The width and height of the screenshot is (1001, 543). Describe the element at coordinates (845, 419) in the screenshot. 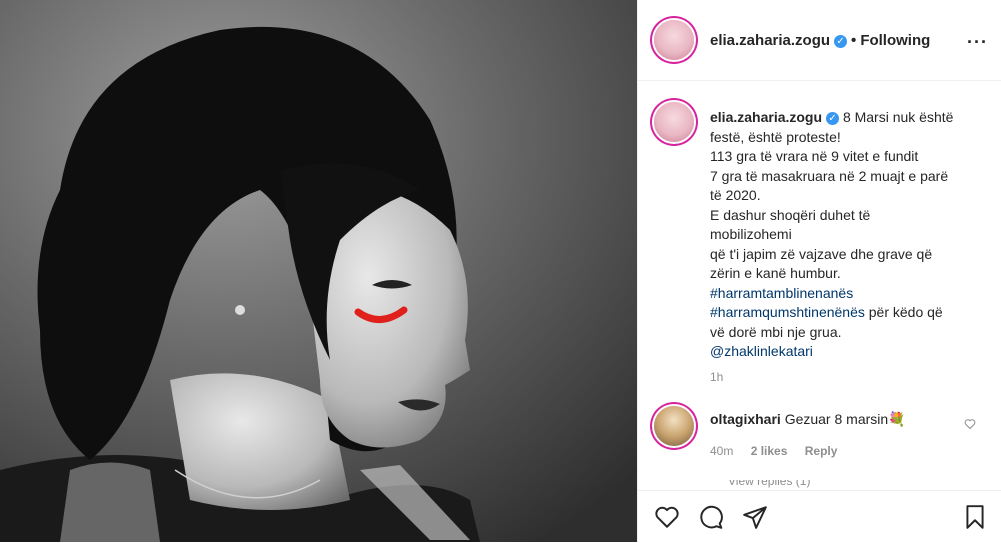

I see `comment-text: Gezuar 8 marsin💐` at that location.